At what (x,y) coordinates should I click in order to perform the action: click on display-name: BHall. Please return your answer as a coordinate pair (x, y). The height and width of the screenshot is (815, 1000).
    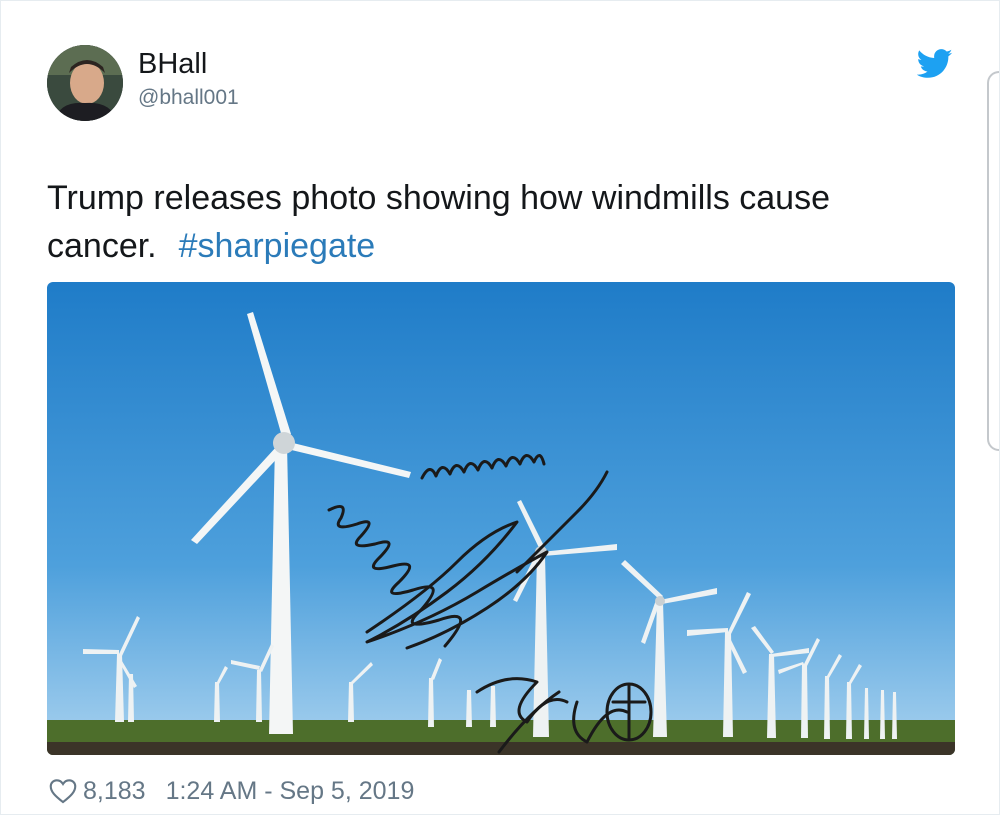
    Looking at the image, I should click on (172, 64).